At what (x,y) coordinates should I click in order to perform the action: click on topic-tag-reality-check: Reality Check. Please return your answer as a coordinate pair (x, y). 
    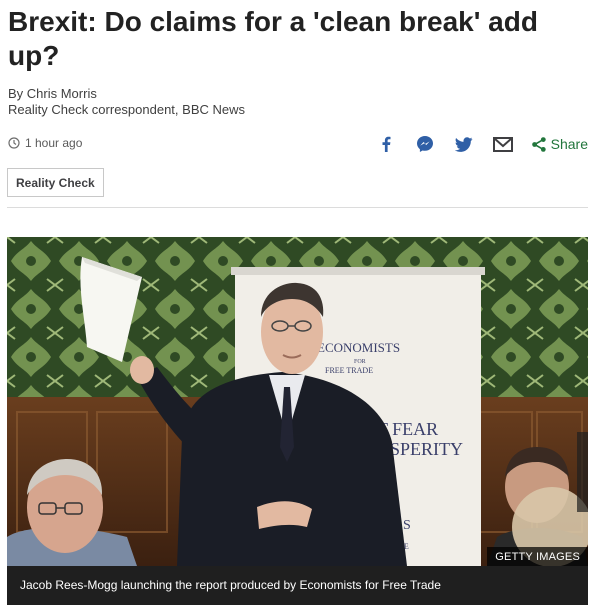
    Looking at the image, I should click on (55, 182).